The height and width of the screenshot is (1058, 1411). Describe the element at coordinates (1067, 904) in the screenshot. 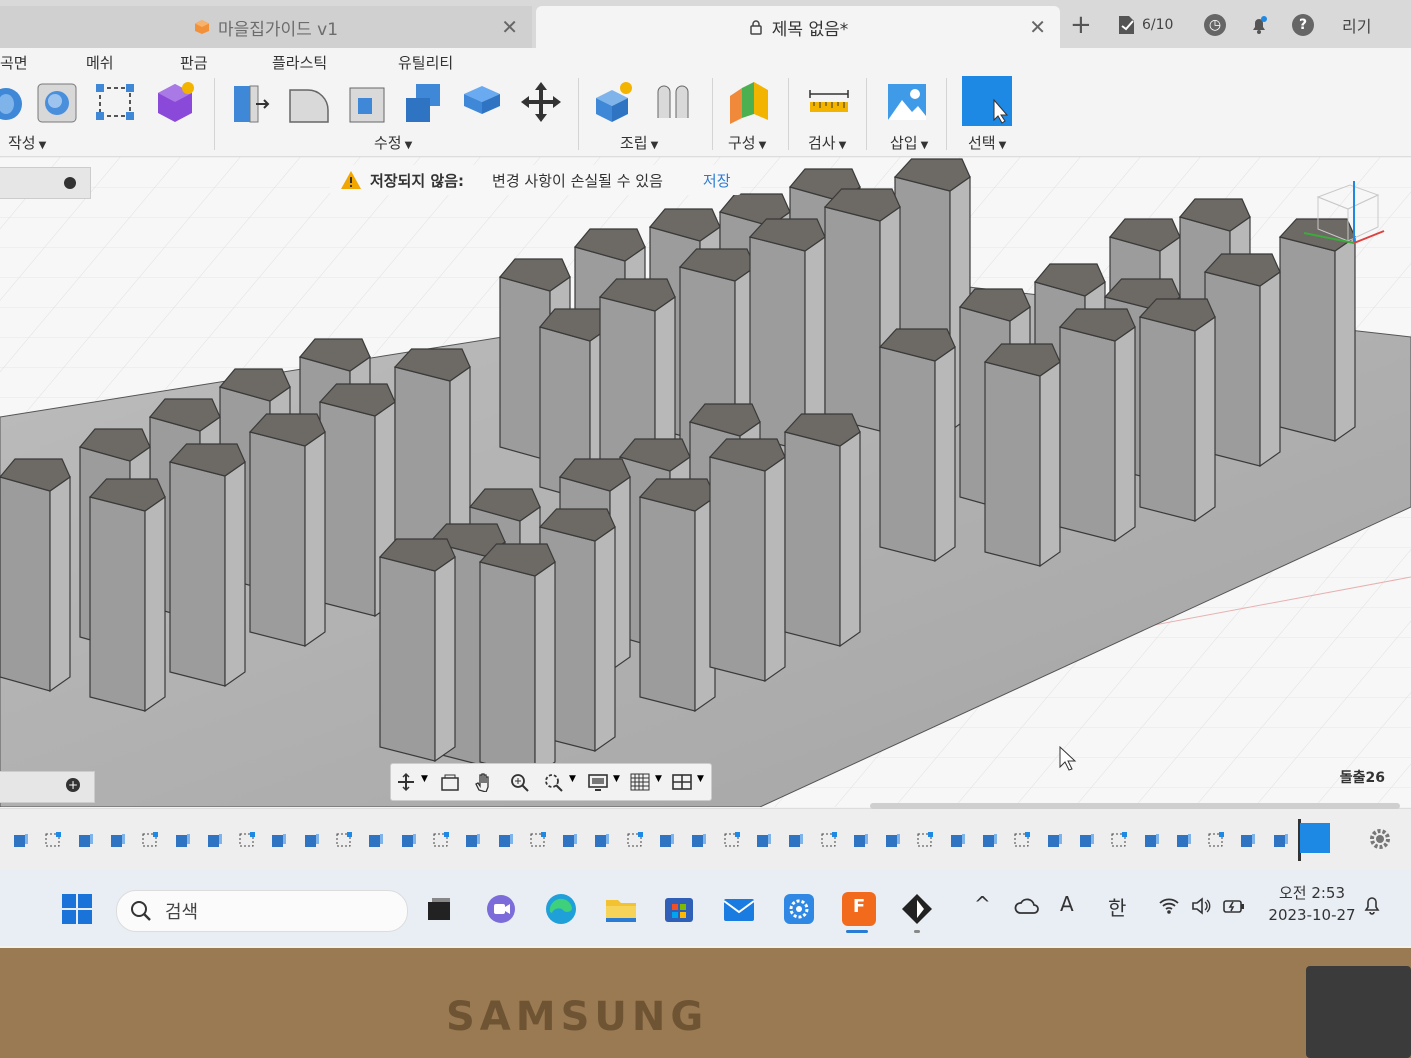

I see `ime-mode-a: A` at that location.